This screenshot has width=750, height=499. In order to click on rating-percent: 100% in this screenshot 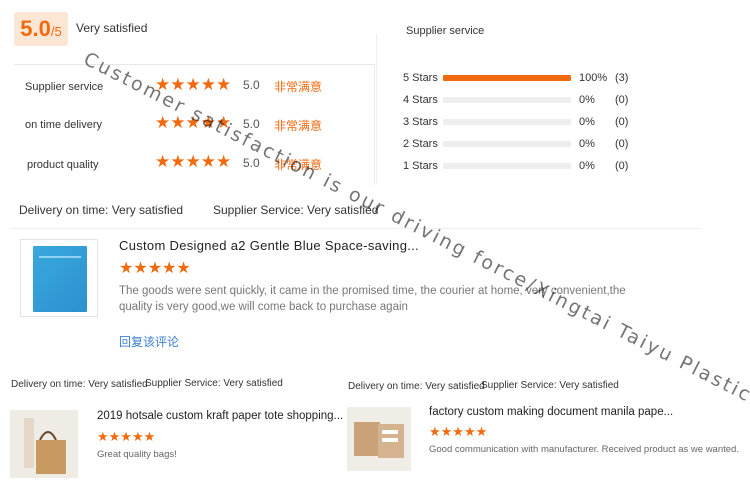, I will do `click(593, 78)`.